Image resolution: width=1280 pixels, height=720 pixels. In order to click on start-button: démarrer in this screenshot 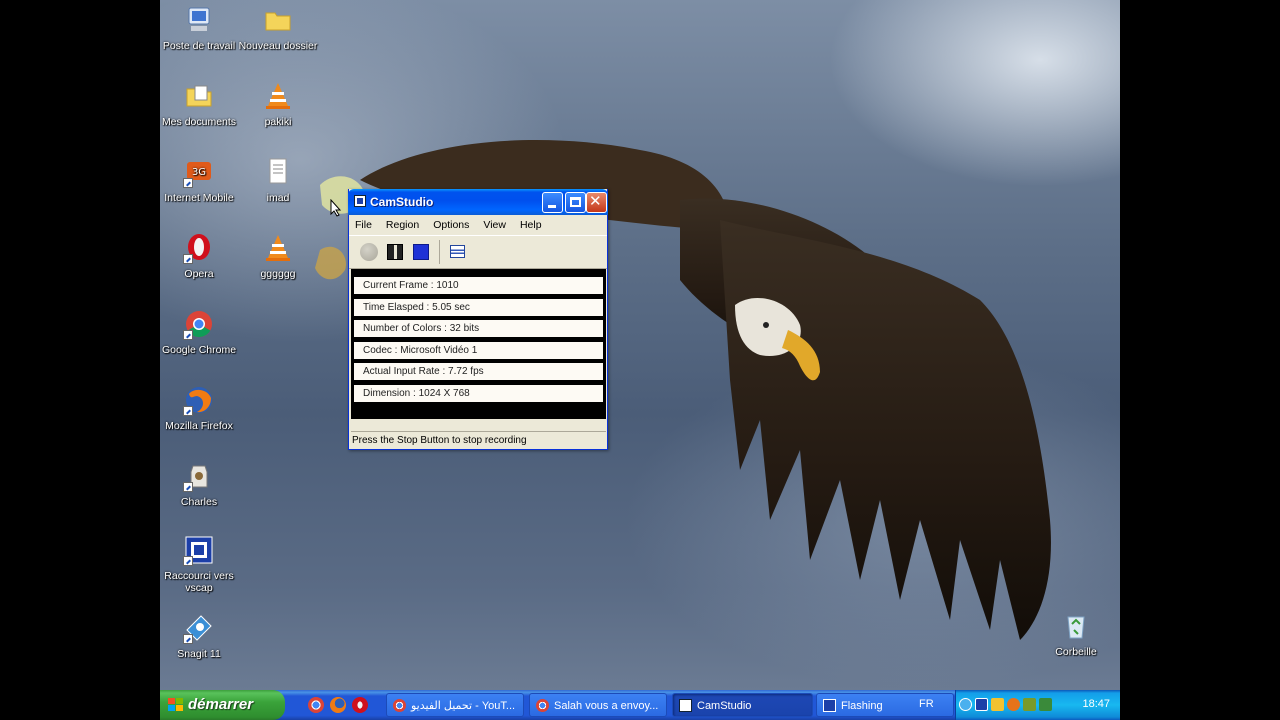, I will do `click(222, 705)`.